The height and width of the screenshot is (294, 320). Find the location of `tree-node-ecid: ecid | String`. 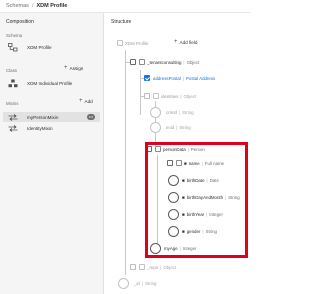

tree-node-ecid: ecid | String is located at coordinates (178, 127).